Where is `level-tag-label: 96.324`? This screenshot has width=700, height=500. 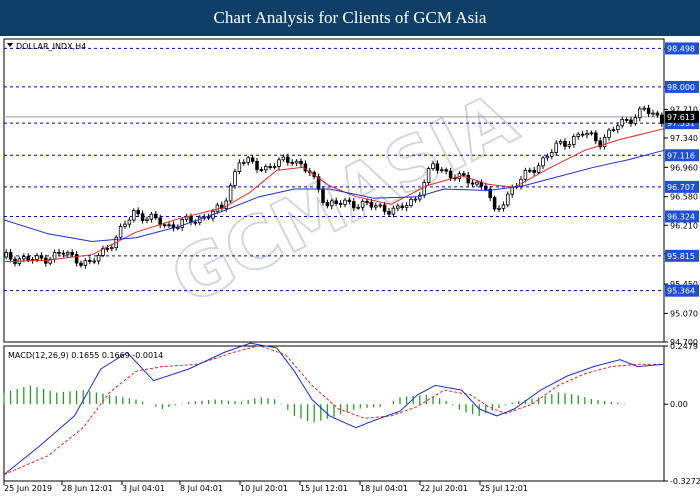 level-tag-label: 96.324 is located at coordinates (681, 216).